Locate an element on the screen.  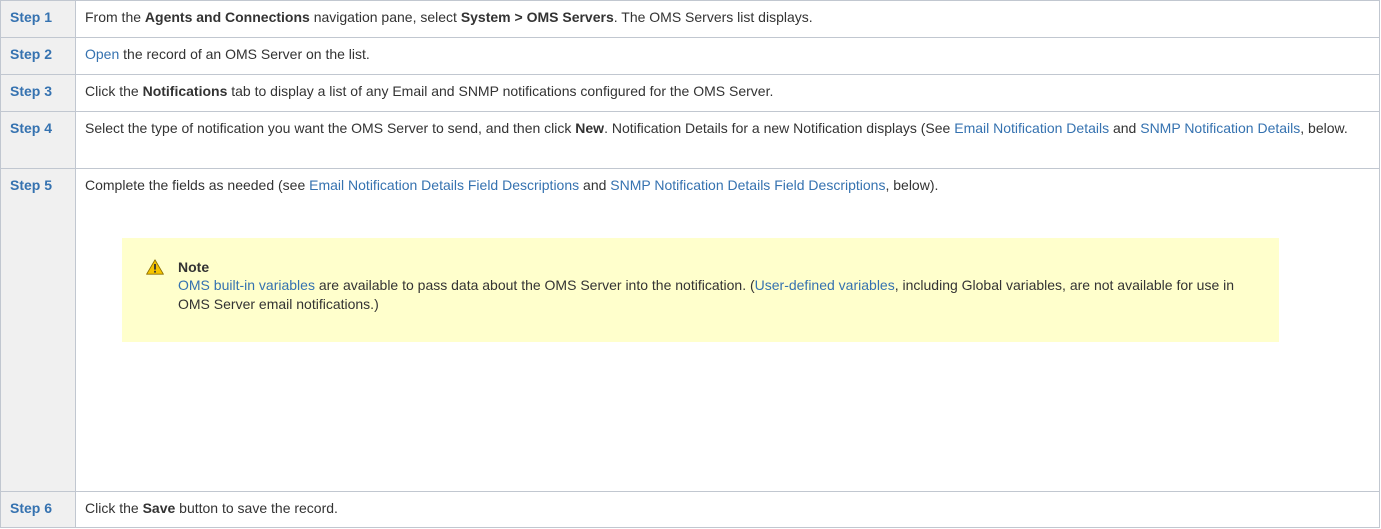
notifications-tab-name: Notifications is located at coordinates (185, 91).